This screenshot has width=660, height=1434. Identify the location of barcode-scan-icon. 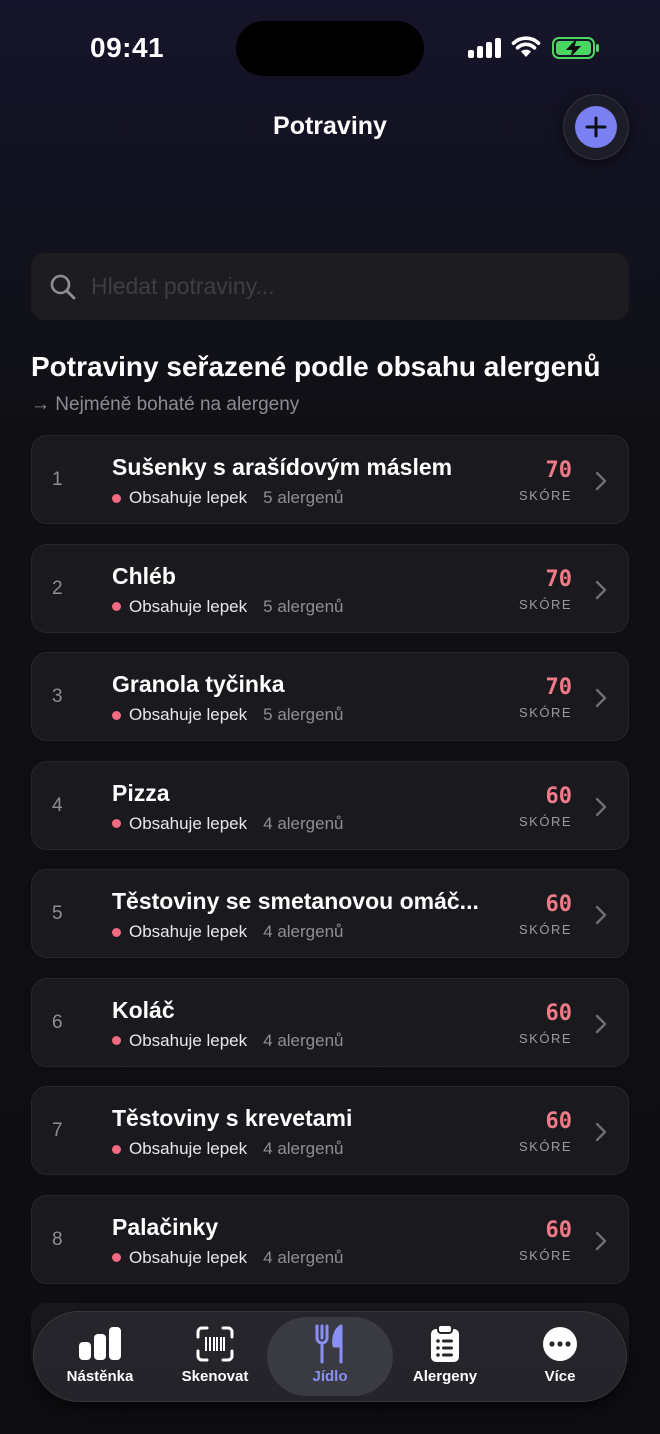
(215, 1344).